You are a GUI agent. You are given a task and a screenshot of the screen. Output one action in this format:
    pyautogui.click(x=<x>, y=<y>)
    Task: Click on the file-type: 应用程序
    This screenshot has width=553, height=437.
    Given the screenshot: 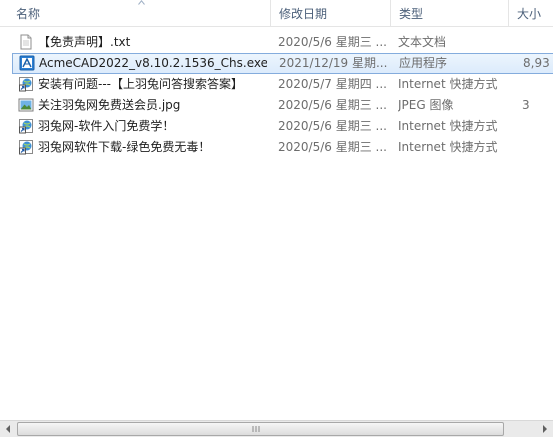 What is the action you would take?
    pyautogui.click(x=423, y=63)
    